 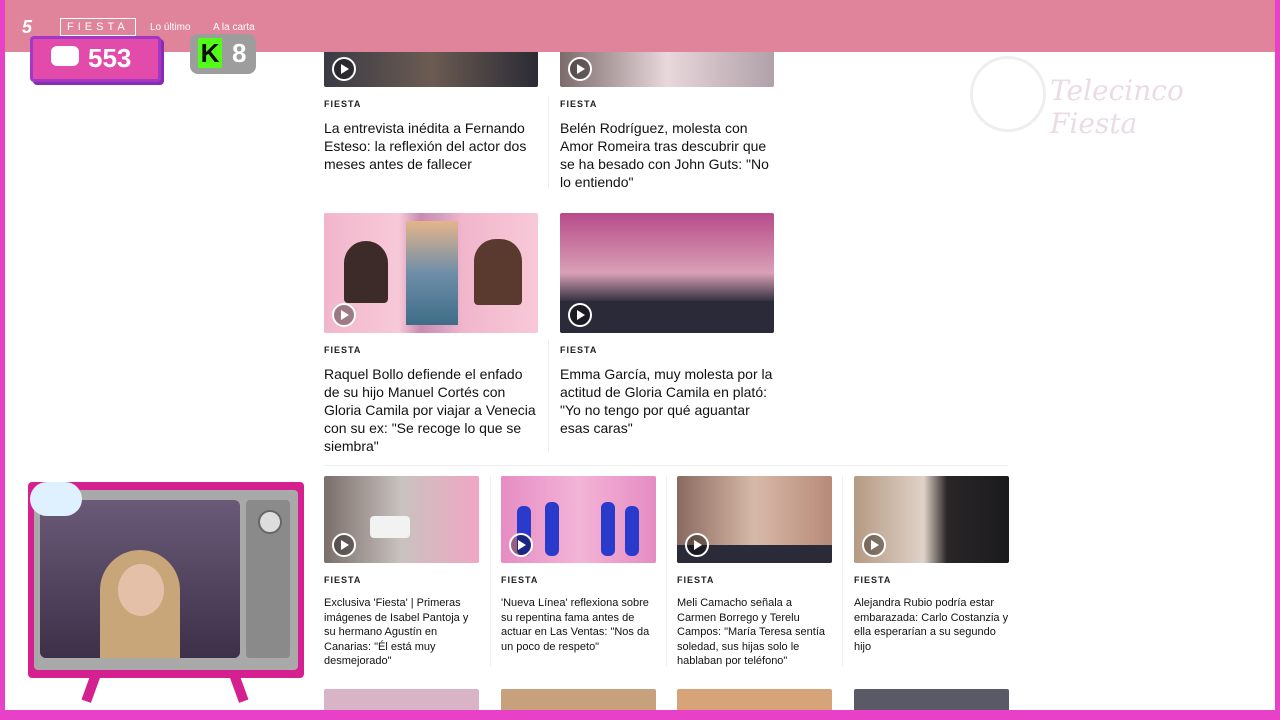 What do you see at coordinates (27, 27) in the screenshot?
I see `channel-logo: 5` at bounding box center [27, 27].